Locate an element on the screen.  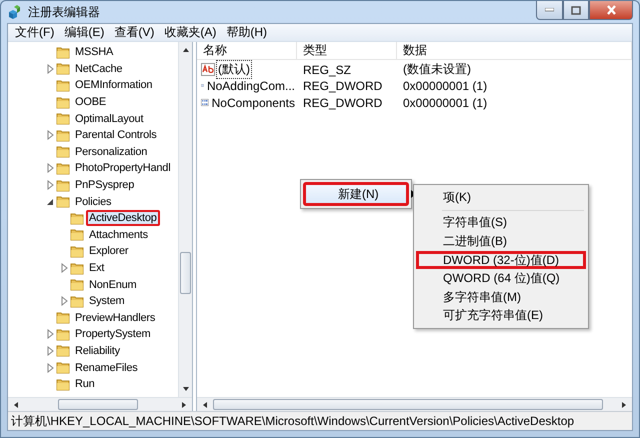
tree-item: MSSHA is located at coordinates (94, 52).